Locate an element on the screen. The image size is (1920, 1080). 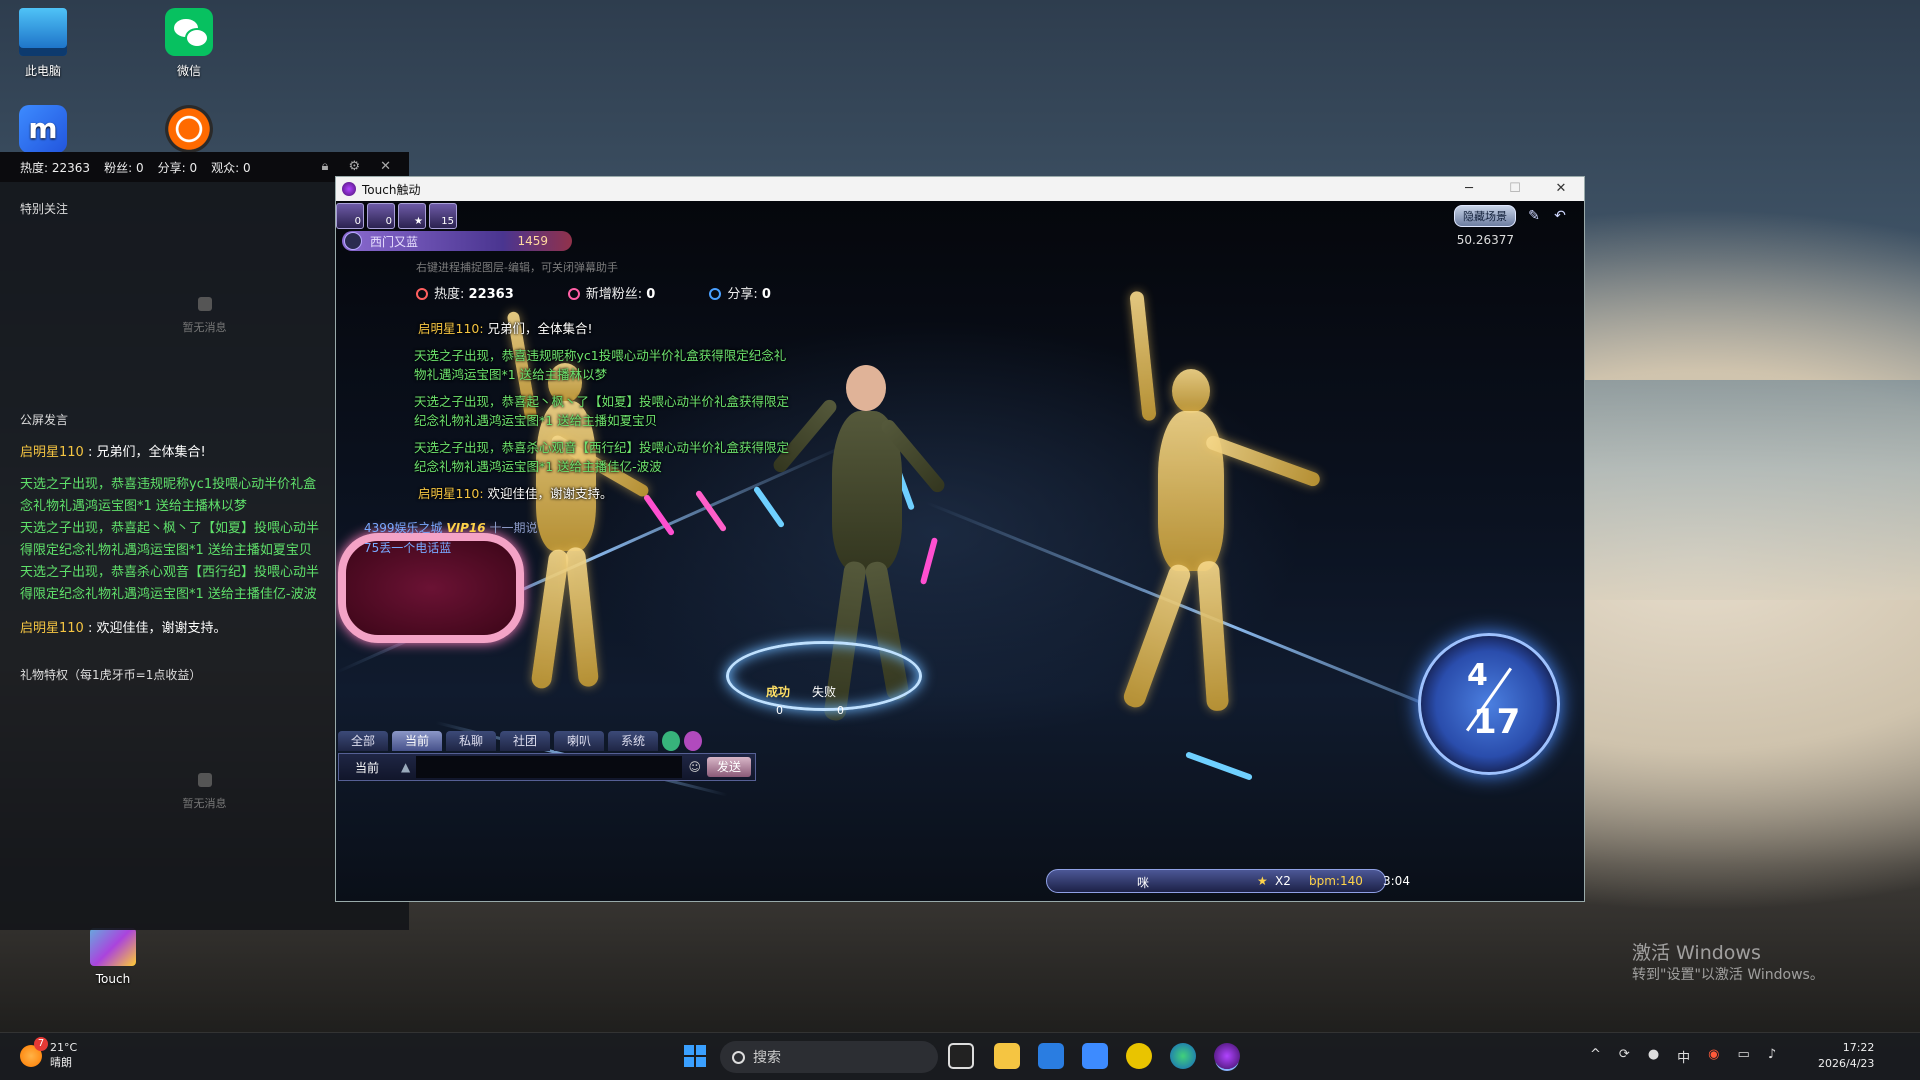
desktop-icon-label: Touch is located at coordinates (113, 979).